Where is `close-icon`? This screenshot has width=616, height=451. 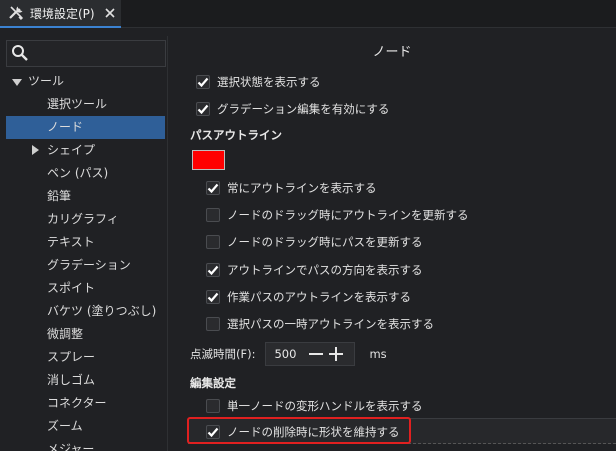
close-icon is located at coordinates (110, 13).